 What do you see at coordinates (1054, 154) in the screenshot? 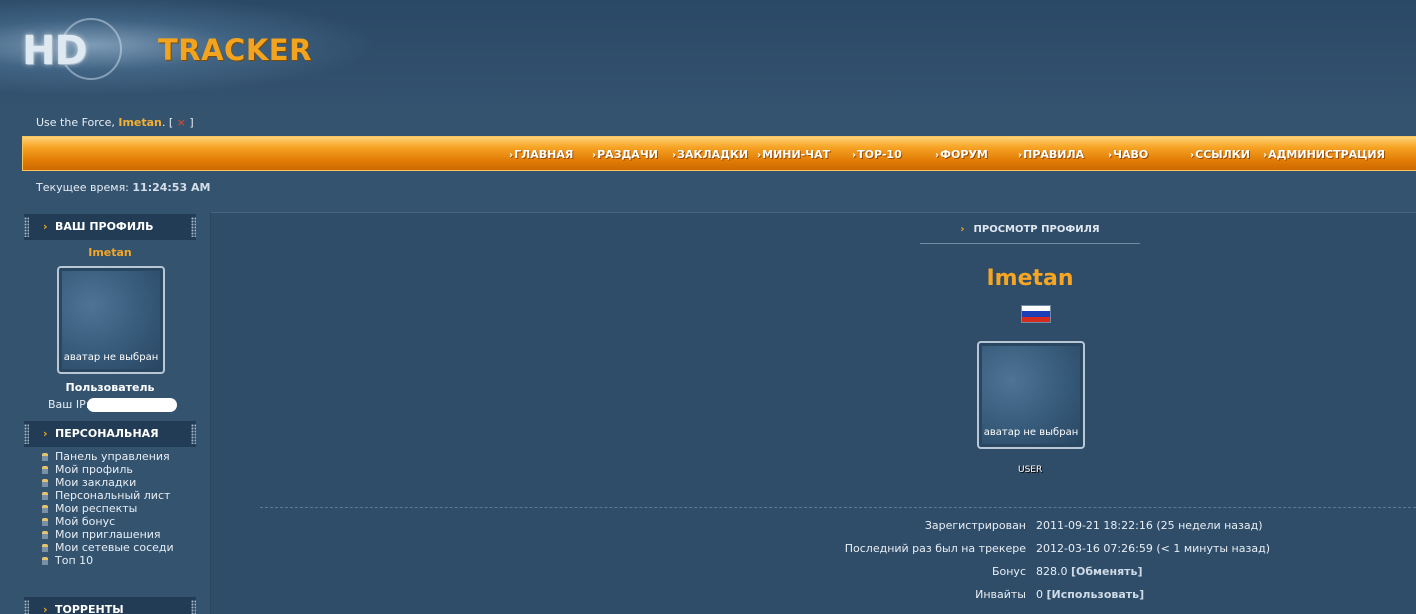
I see `nav-label: ПРАВИЛА` at bounding box center [1054, 154].